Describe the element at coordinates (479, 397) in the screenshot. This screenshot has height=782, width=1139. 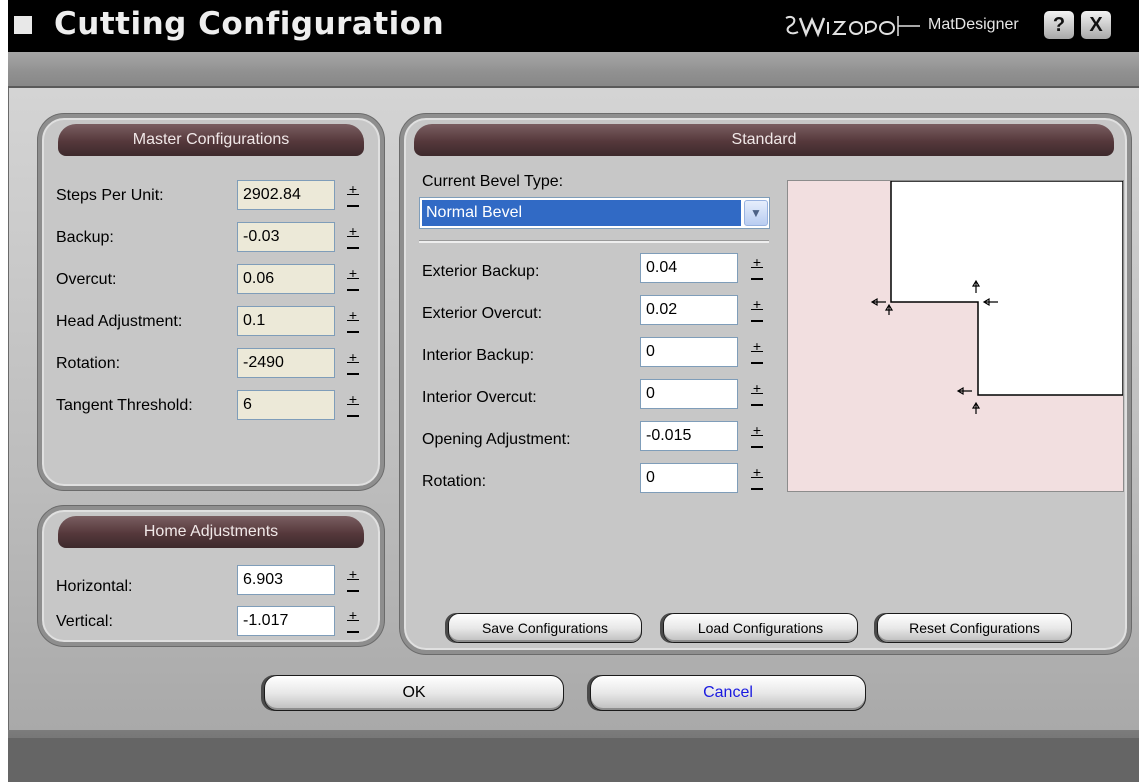
I see `interior-overcut-label: Interior Overcut:` at that location.